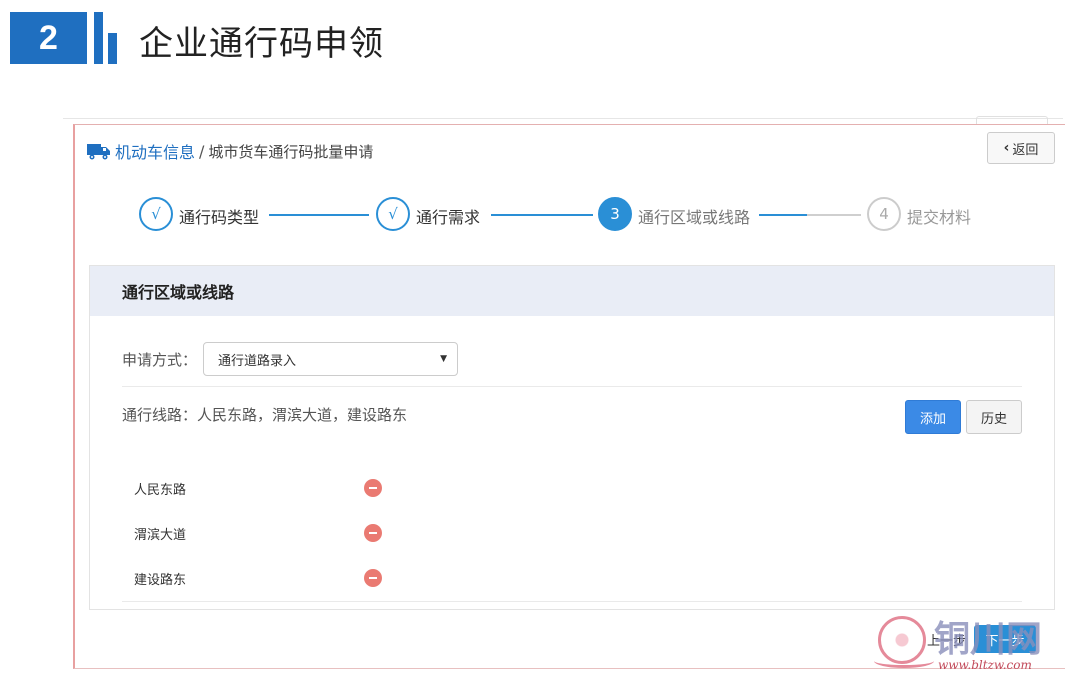  What do you see at coordinates (284, 488) in the screenshot?
I see `road-item: 人民东路` at bounding box center [284, 488].